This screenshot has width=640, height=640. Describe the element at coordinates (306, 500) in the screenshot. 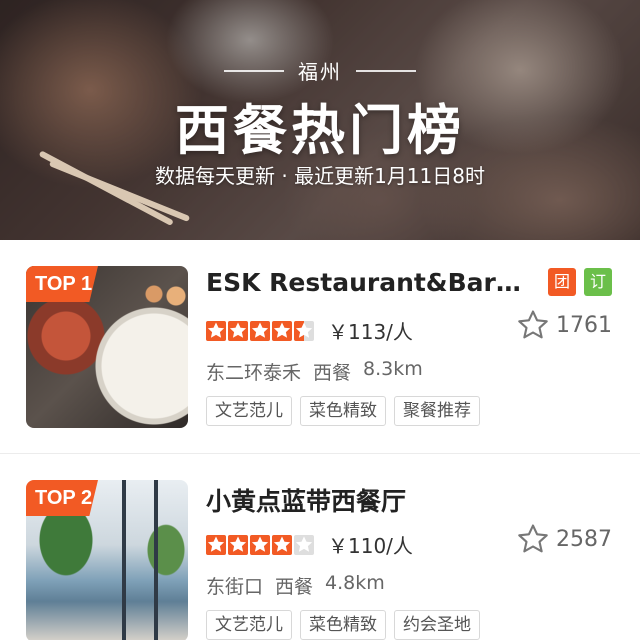

I see `restaurant-name: 小黄点蓝带西餐厅` at that location.